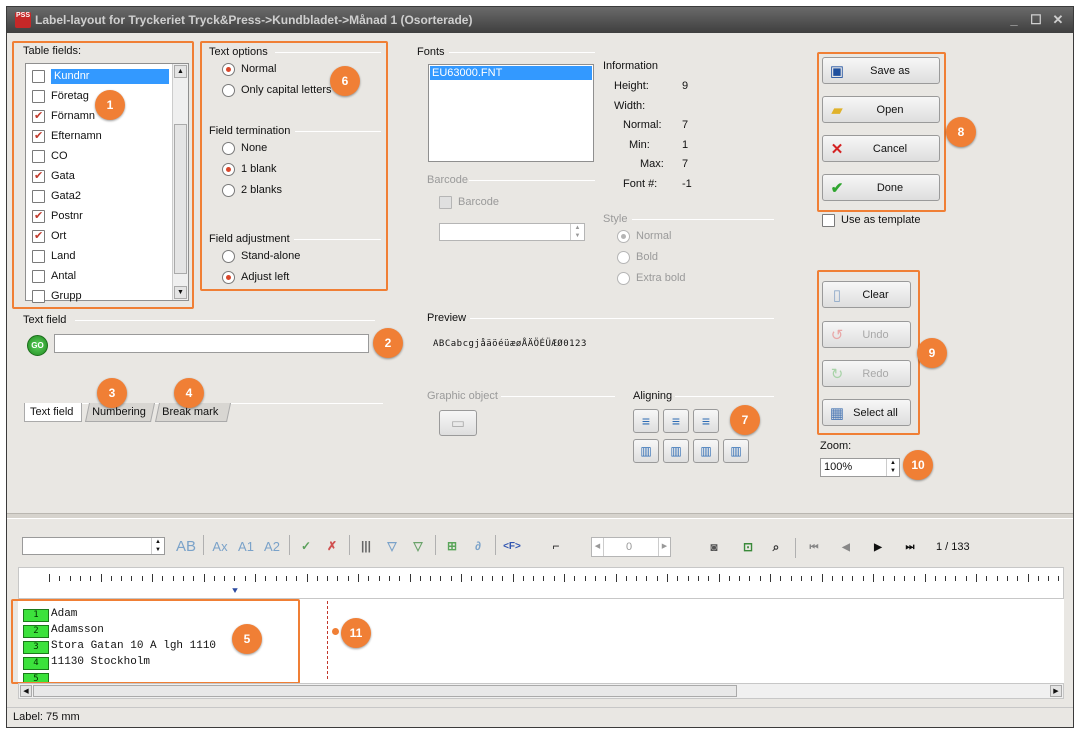 The width and height of the screenshot is (1084, 736). I want to click on text-options-option-label: Normal, so click(259, 69).